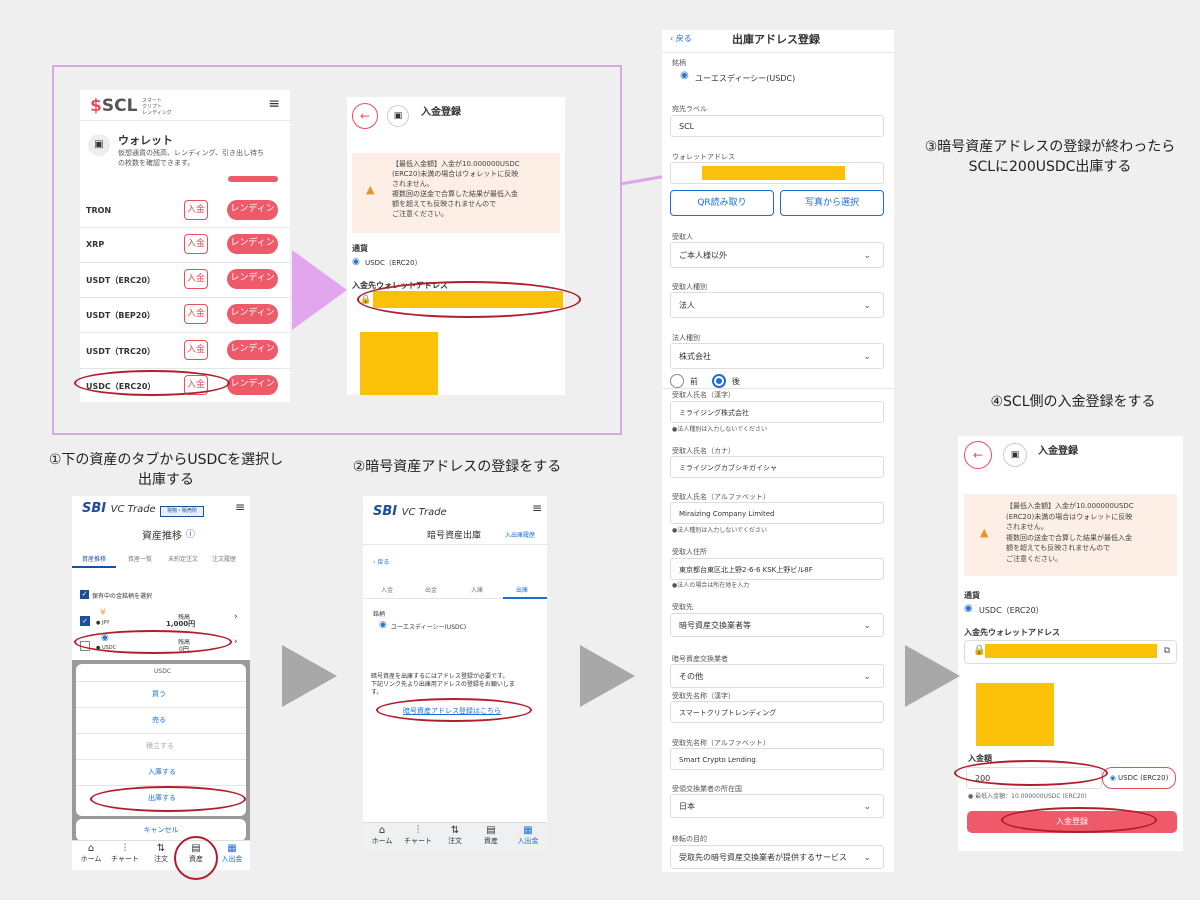 The image size is (1200, 900). What do you see at coordinates (370, 189) in the screenshot?
I see `warning-icon: ▲` at bounding box center [370, 189].